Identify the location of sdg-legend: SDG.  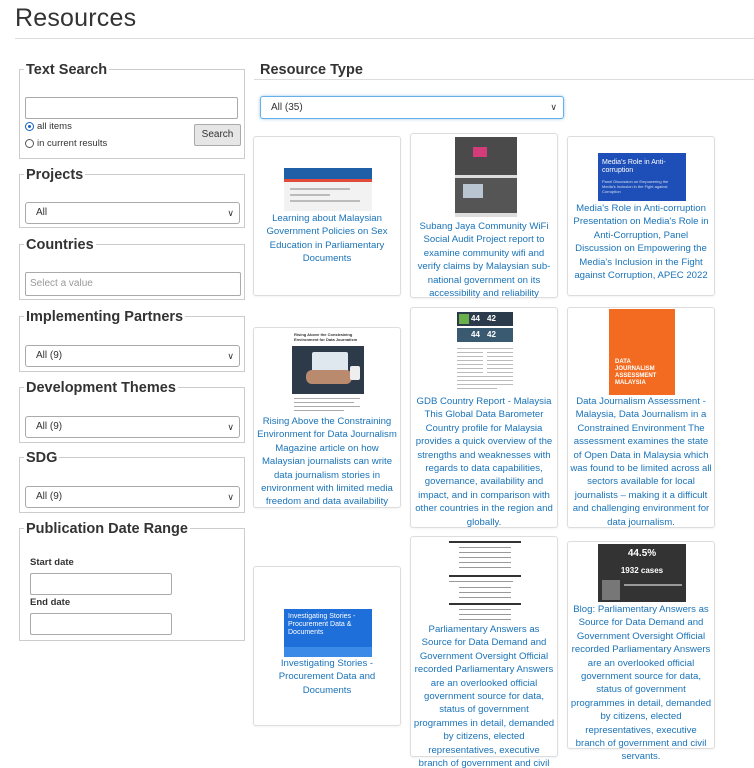
(42, 458).